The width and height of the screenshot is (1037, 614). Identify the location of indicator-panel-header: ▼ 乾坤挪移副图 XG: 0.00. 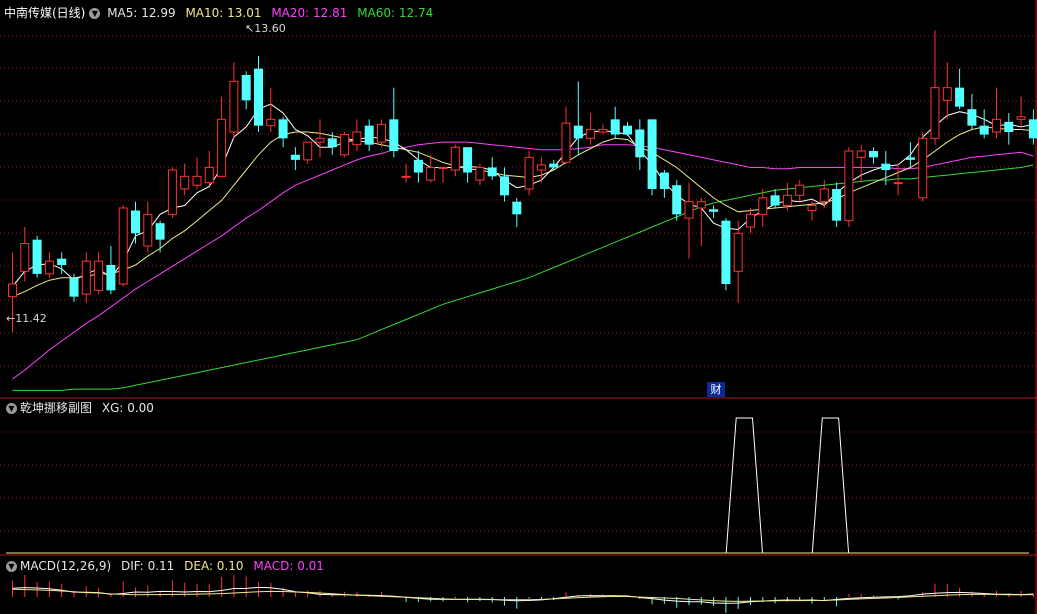
(82, 408).